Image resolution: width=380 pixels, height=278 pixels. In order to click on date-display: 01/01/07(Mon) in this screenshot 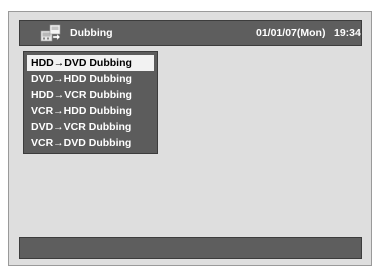, I will do `click(291, 33)`.